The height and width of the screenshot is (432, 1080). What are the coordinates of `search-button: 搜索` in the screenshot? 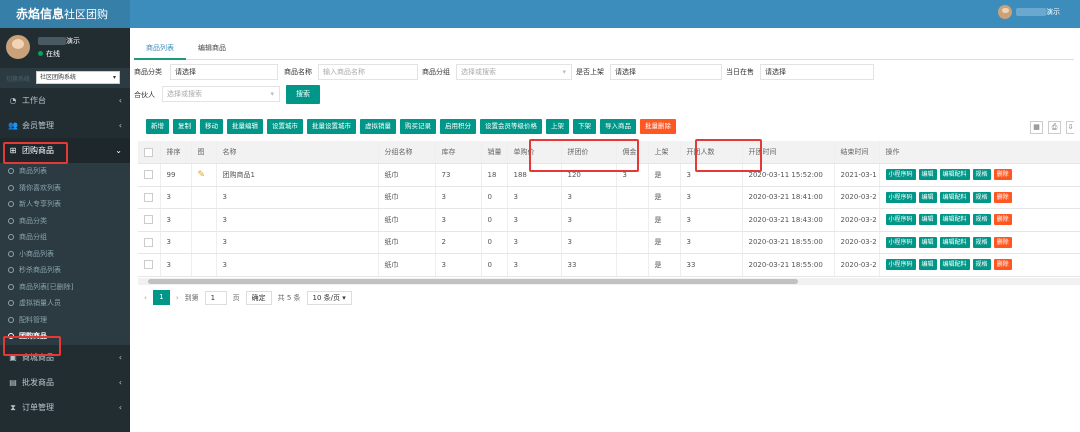 It's located at (303, 94).